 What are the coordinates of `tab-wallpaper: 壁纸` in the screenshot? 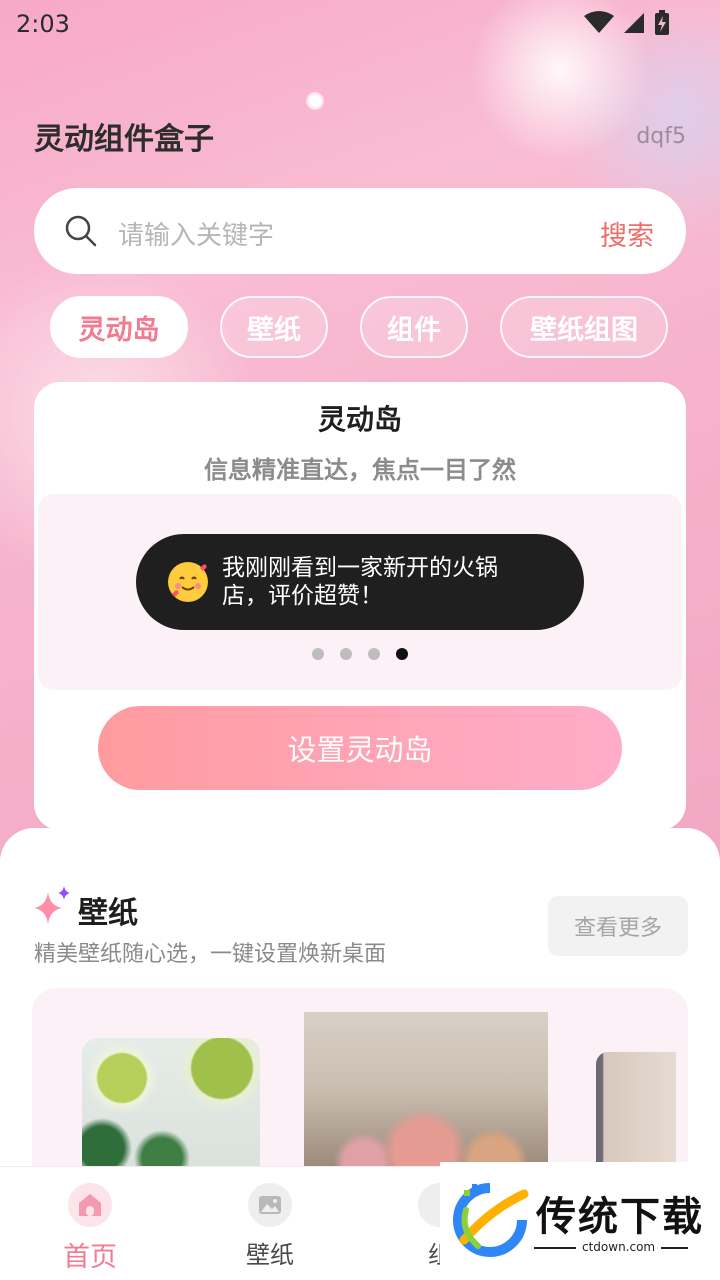 It's located at (274, 327).